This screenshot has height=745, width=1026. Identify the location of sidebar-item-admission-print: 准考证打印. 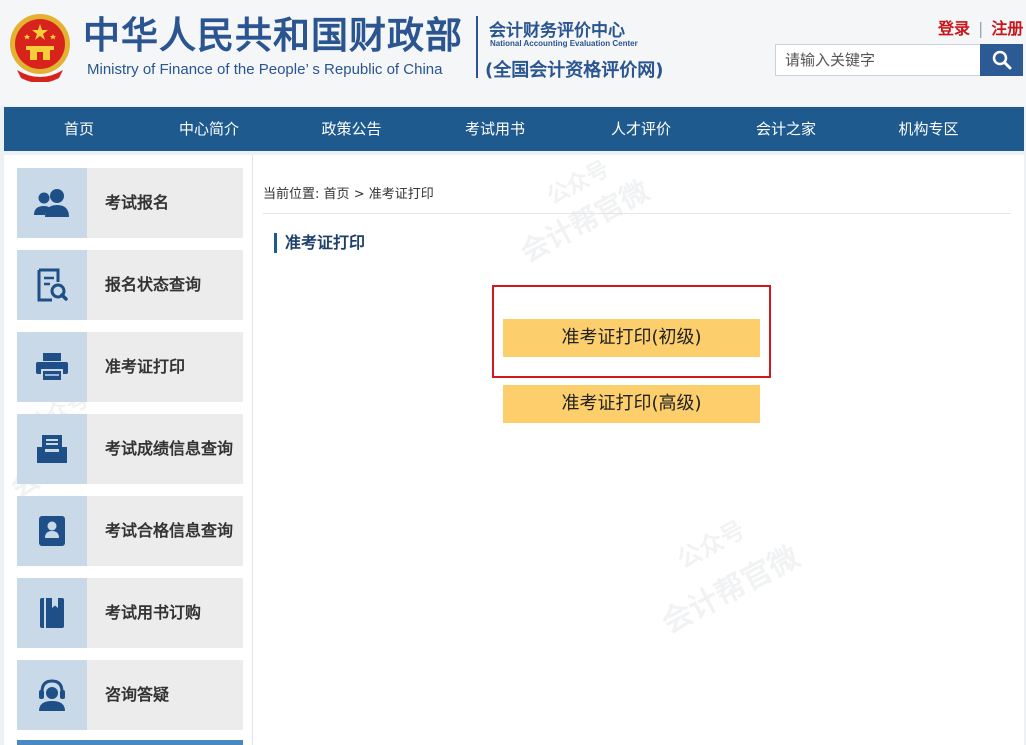
(130, 367).